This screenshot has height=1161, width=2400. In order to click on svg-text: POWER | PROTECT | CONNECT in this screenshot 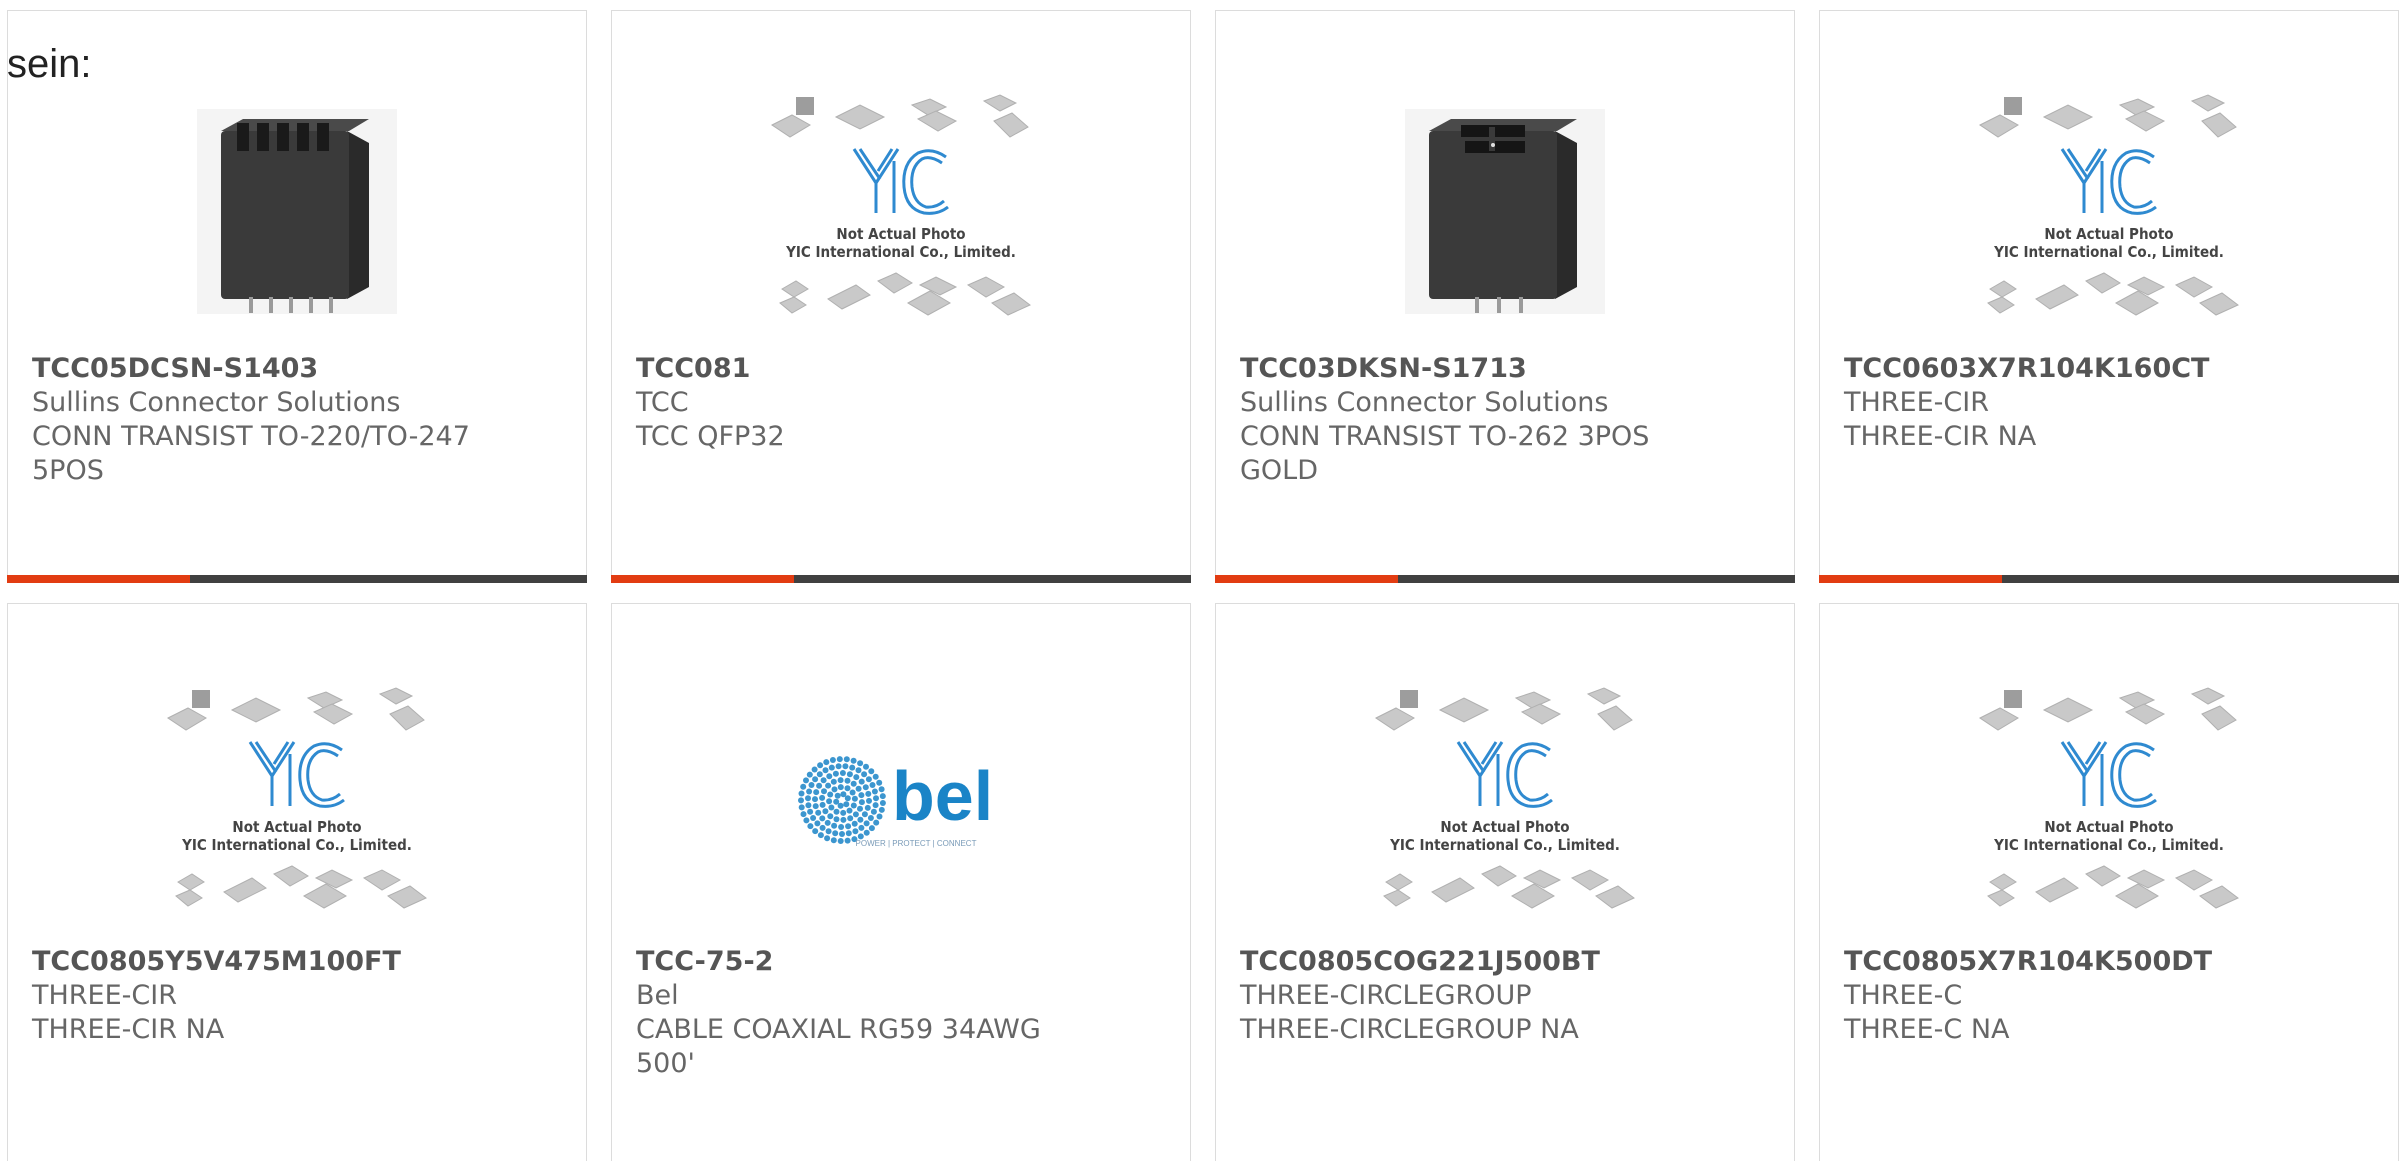, I will do `click(916, 843)`.